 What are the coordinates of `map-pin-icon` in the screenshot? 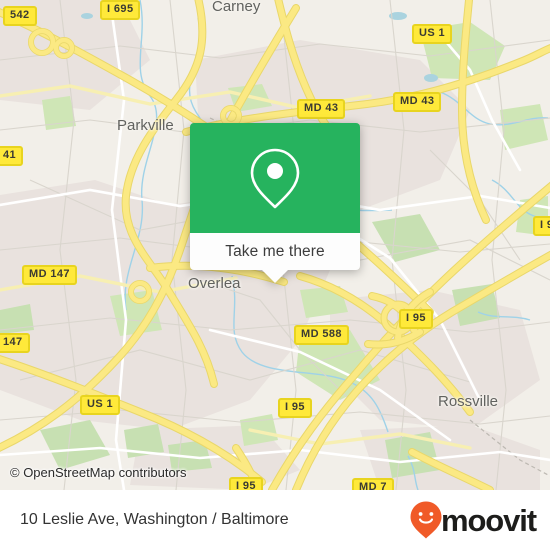 It's located at (275, 178).